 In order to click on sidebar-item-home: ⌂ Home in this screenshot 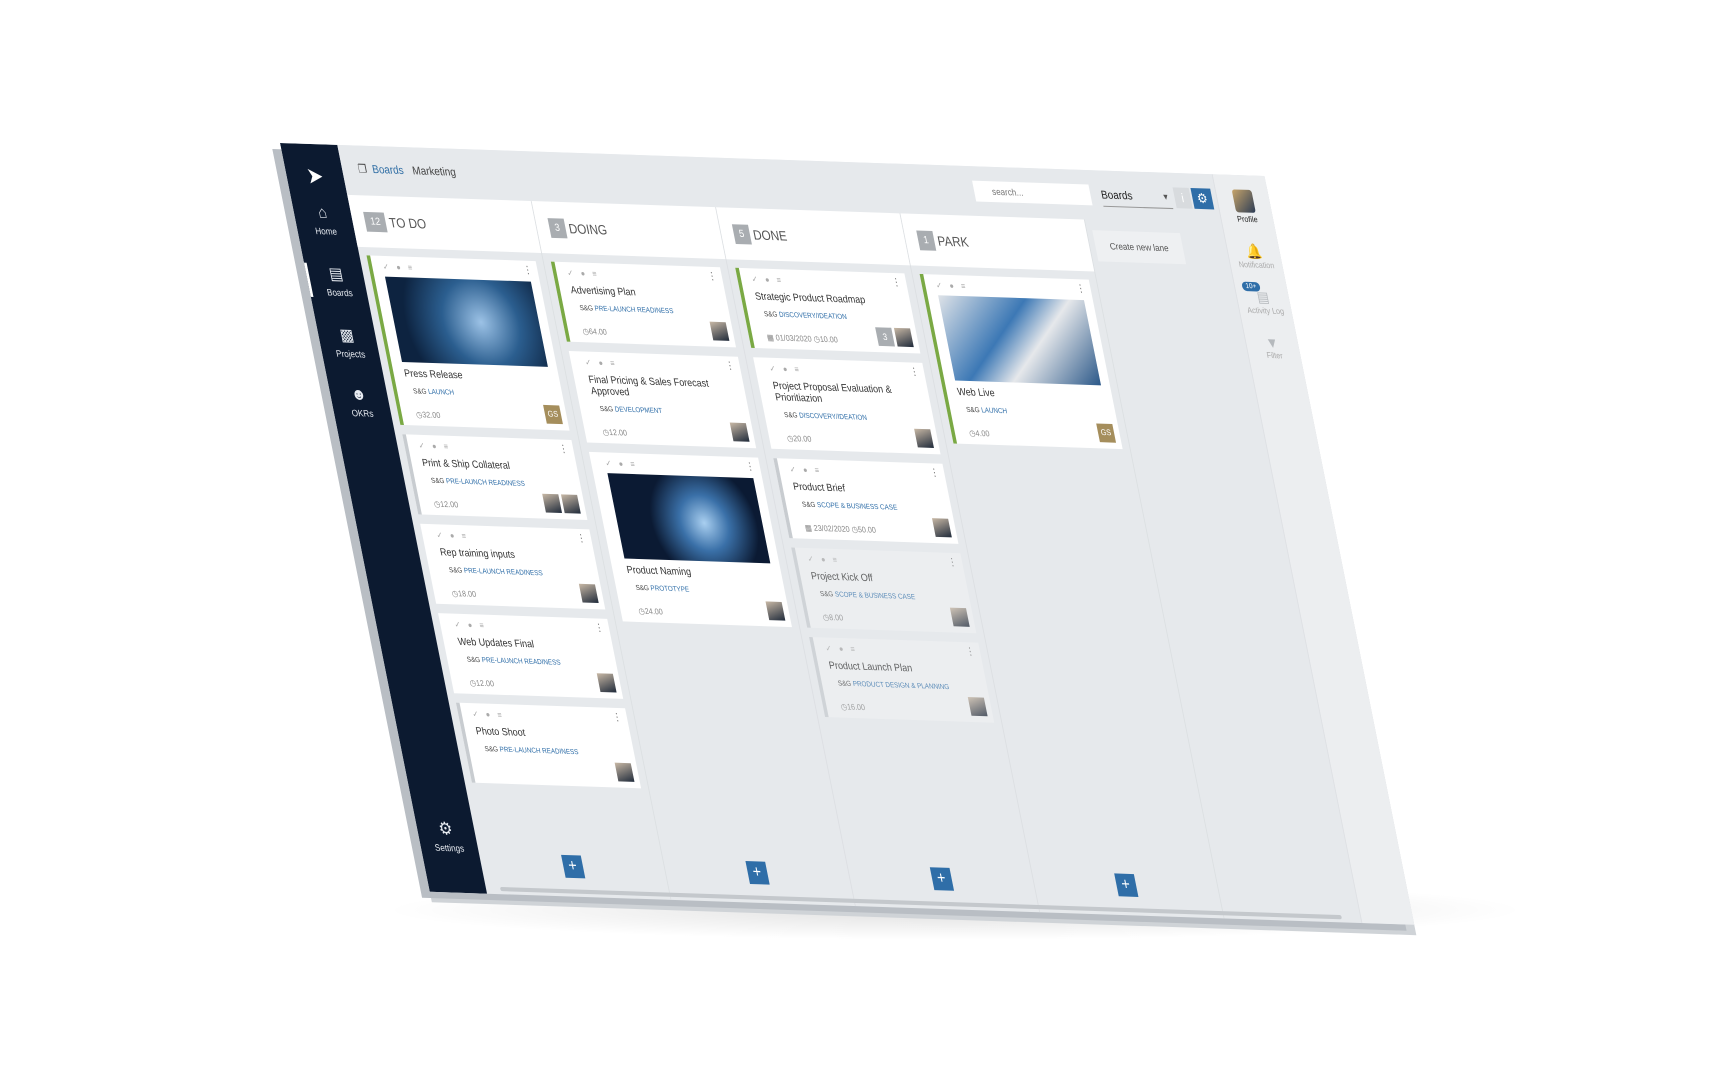, I will do `click(324, 220)`.